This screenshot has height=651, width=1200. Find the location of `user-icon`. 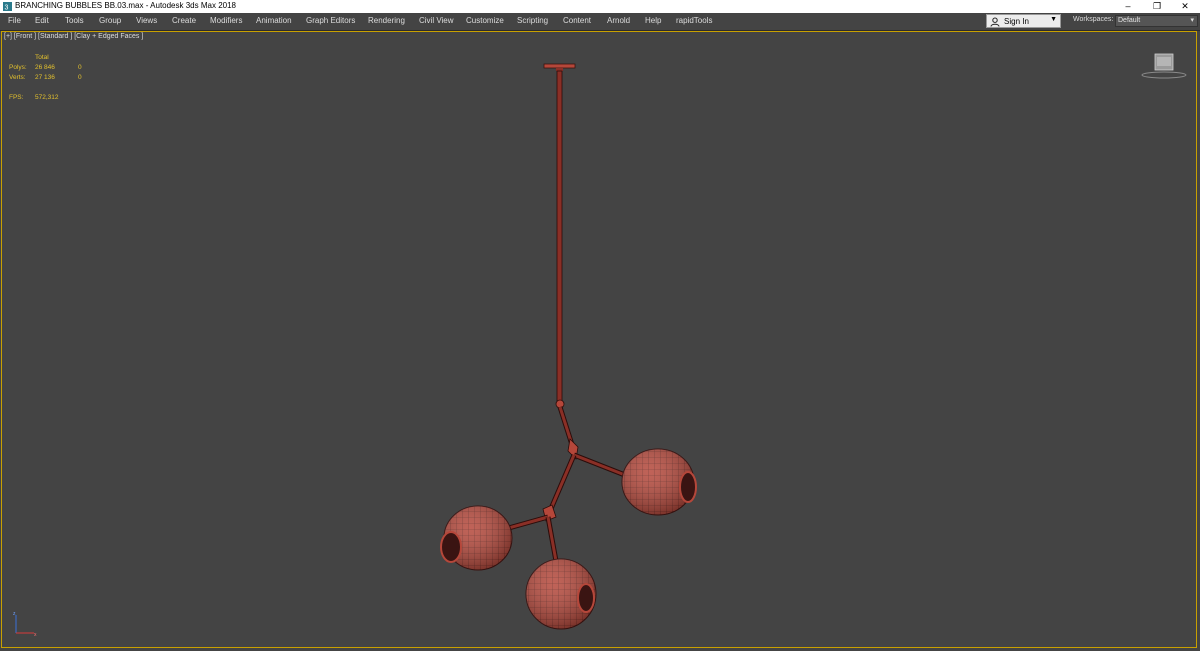

user-icon is located at coordinates (995, 22).